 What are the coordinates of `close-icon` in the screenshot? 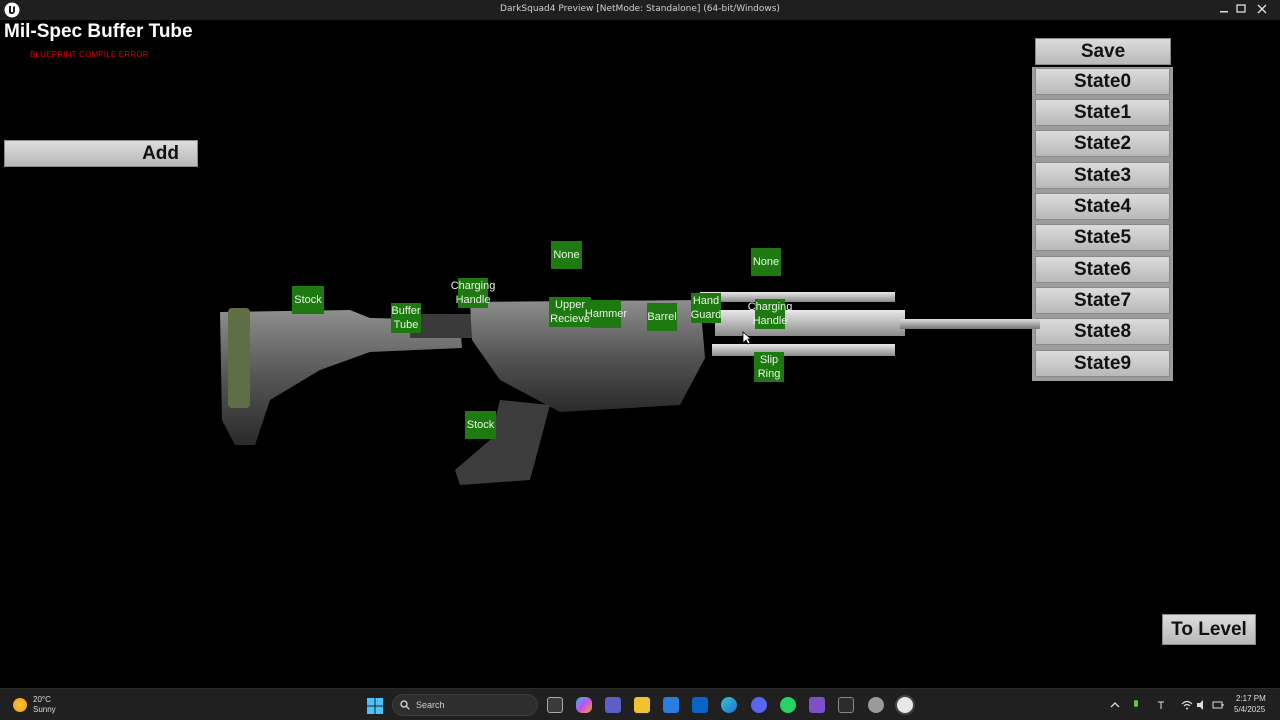 It's located at (1262, 9).